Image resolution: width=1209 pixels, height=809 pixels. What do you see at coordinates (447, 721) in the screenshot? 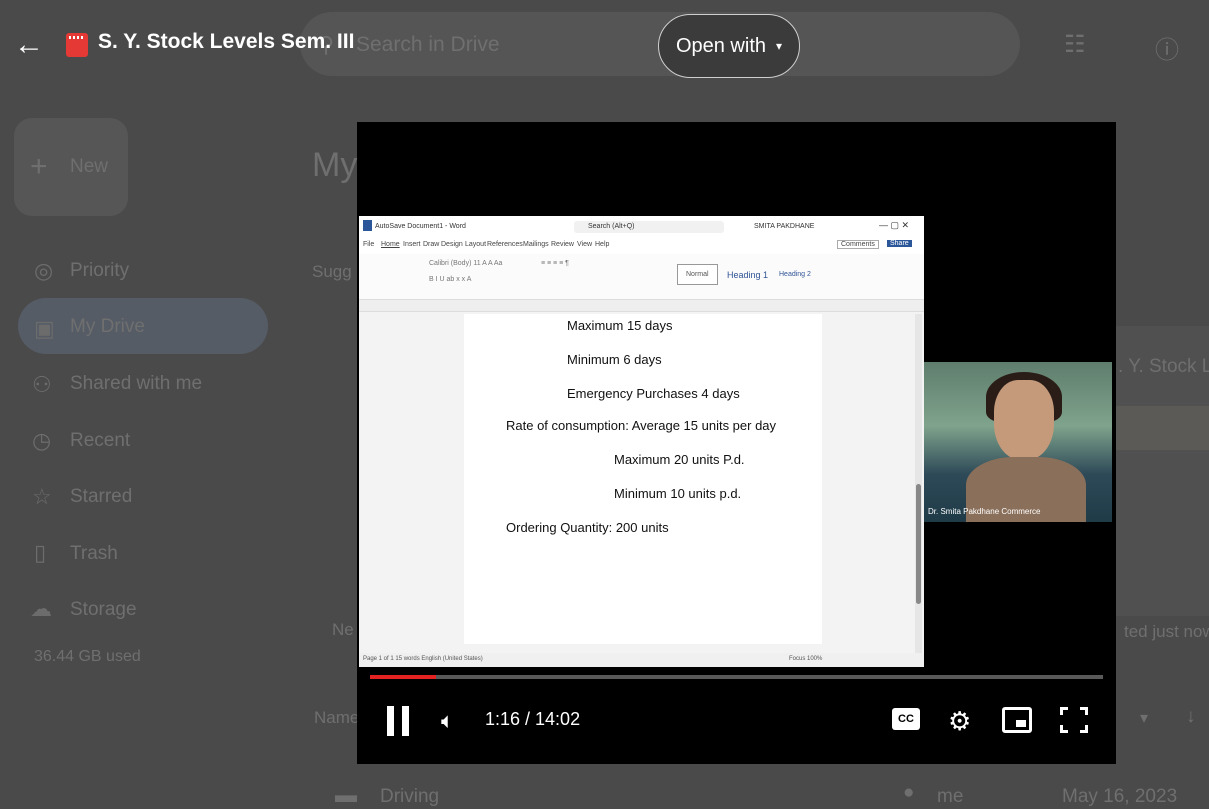
I see `volume-icon: 🔈︎` at bounding box center [447, 721].